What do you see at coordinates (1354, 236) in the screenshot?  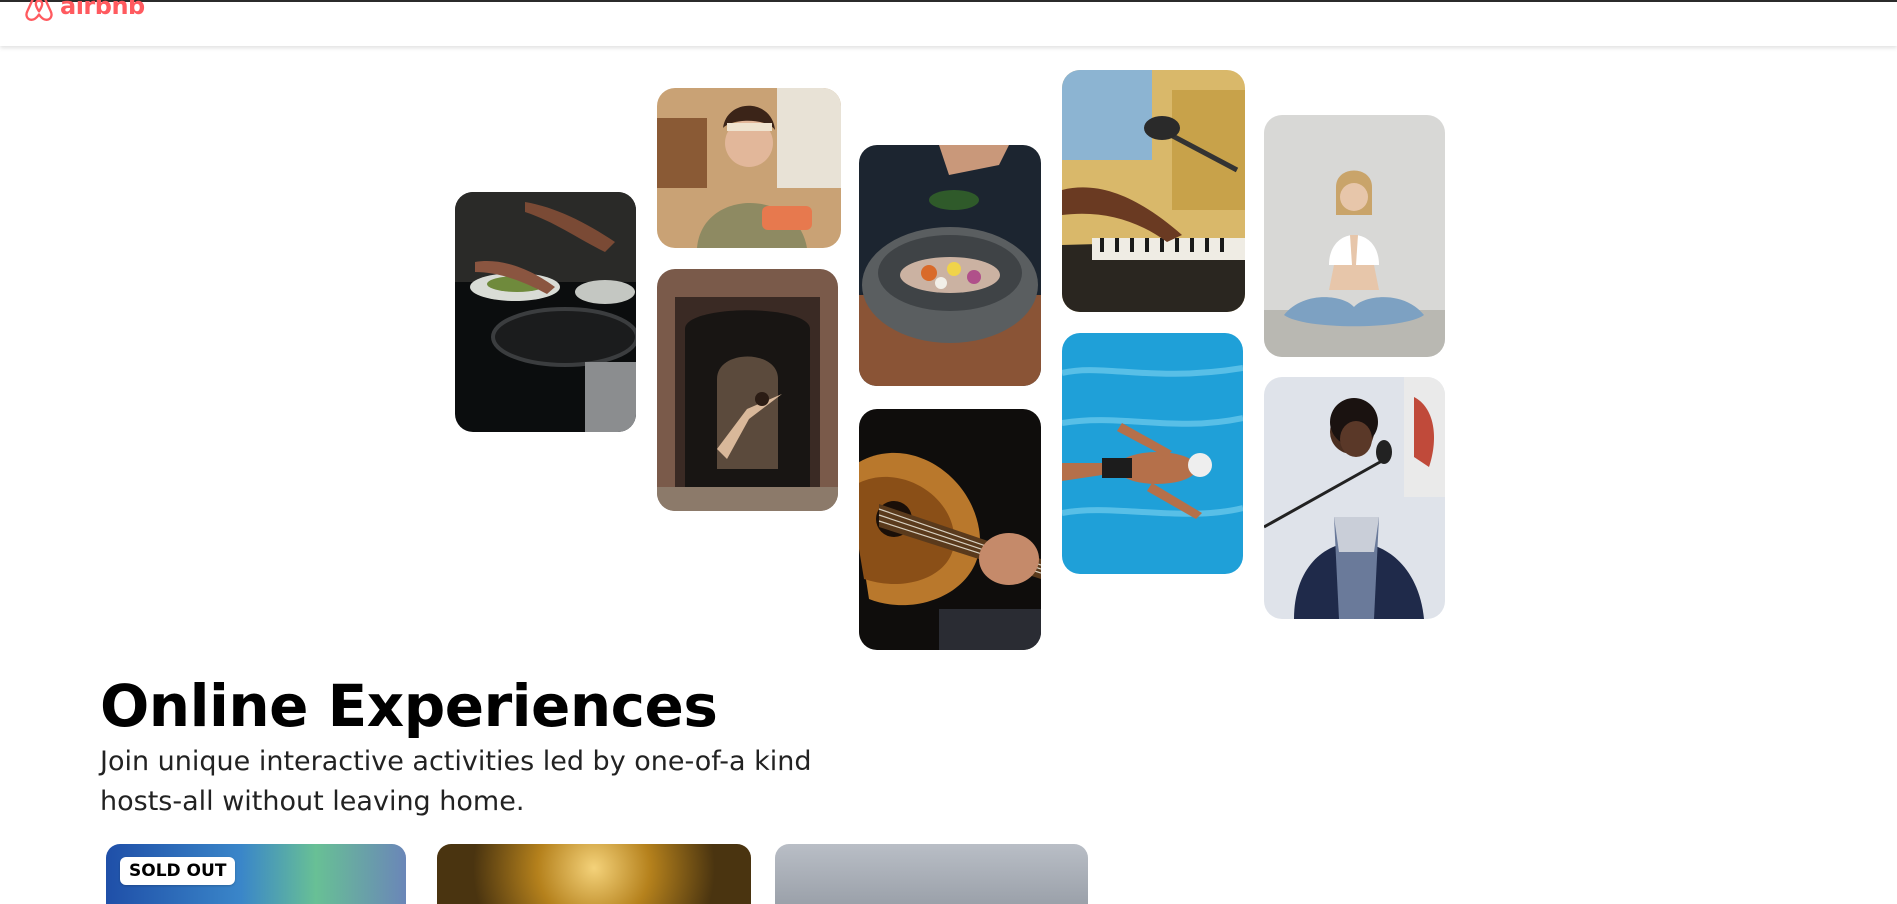 I see `yoga-meditation-photo` at bounding box center [1354, 236].